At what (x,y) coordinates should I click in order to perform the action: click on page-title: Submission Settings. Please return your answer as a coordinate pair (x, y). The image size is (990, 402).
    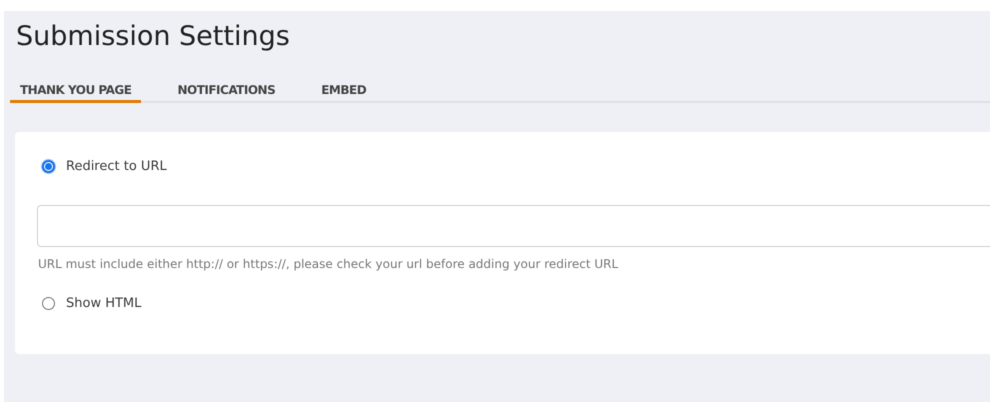
    Looking at the image, I should click on (153, 37).